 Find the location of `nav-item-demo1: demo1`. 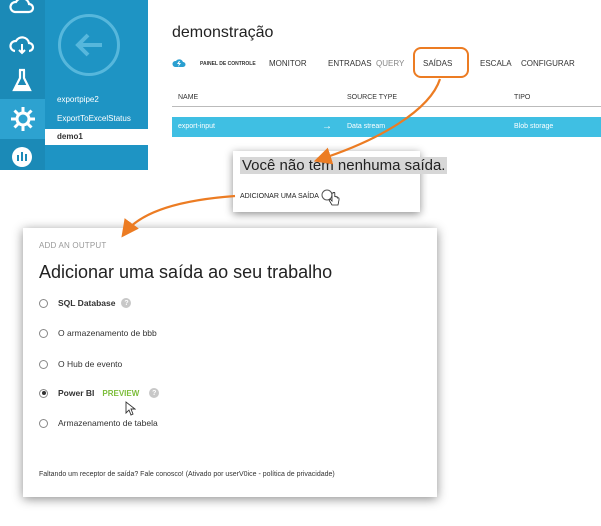

nav-item-demo1: demo1 is located at coordinates (96, 137).